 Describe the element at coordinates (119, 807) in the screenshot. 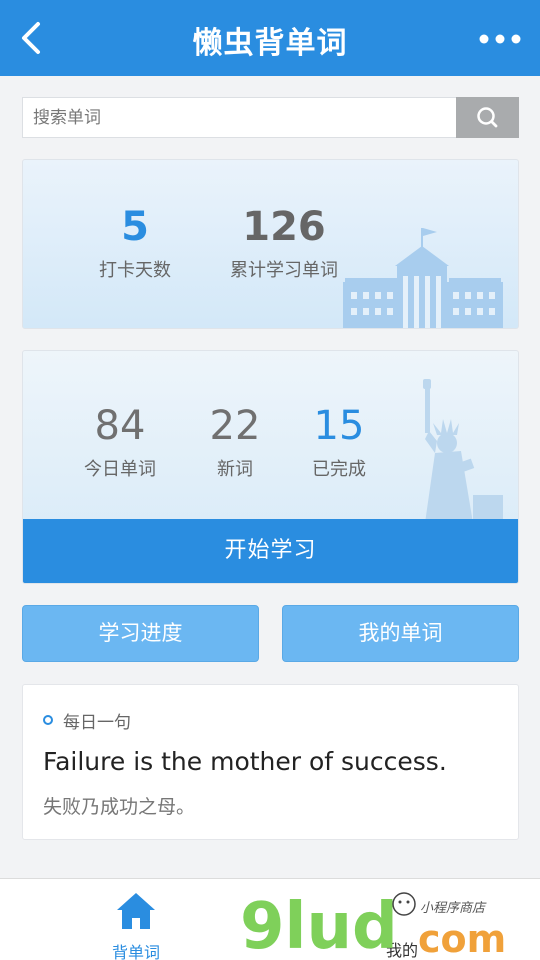

I see `daily-quote-chinese: 失败乃成功之母。` at that location.